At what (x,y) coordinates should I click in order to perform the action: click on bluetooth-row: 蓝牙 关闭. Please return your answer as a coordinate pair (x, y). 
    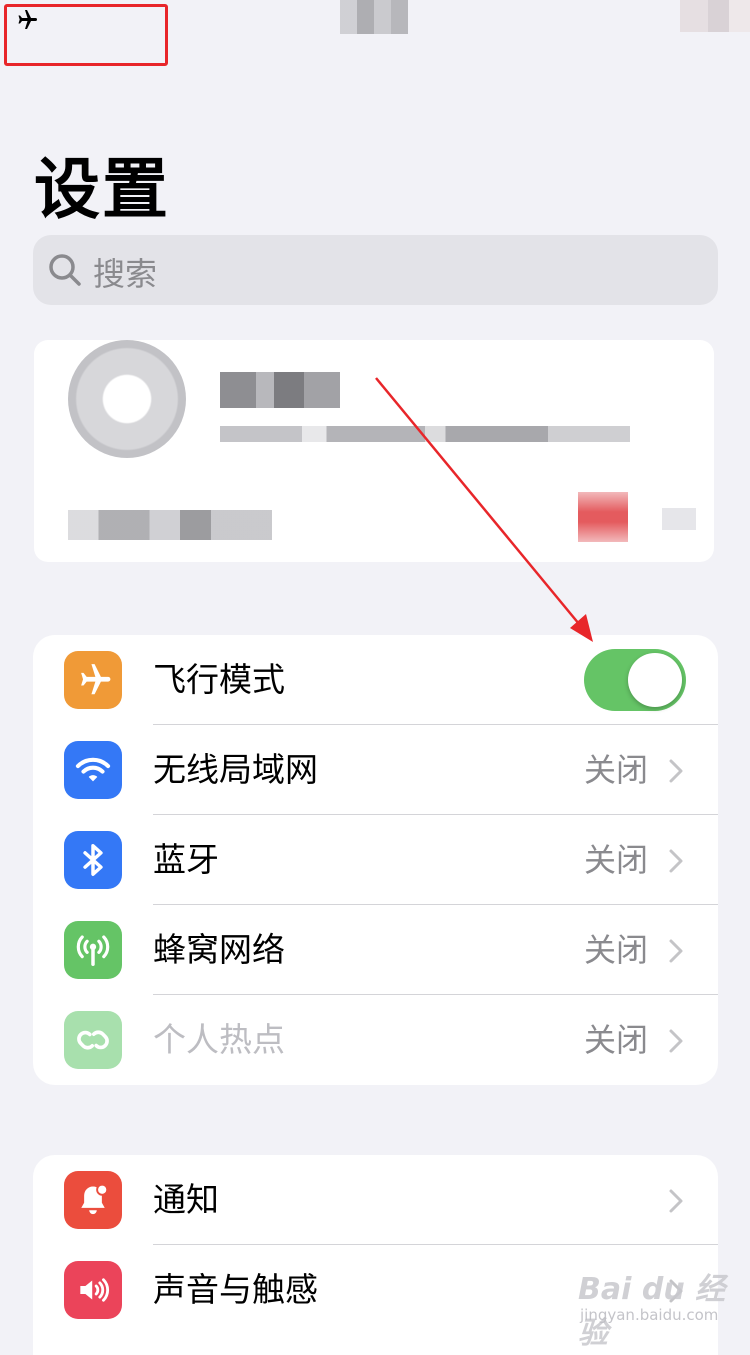
    Looking at the image, I should click on (375, 860).